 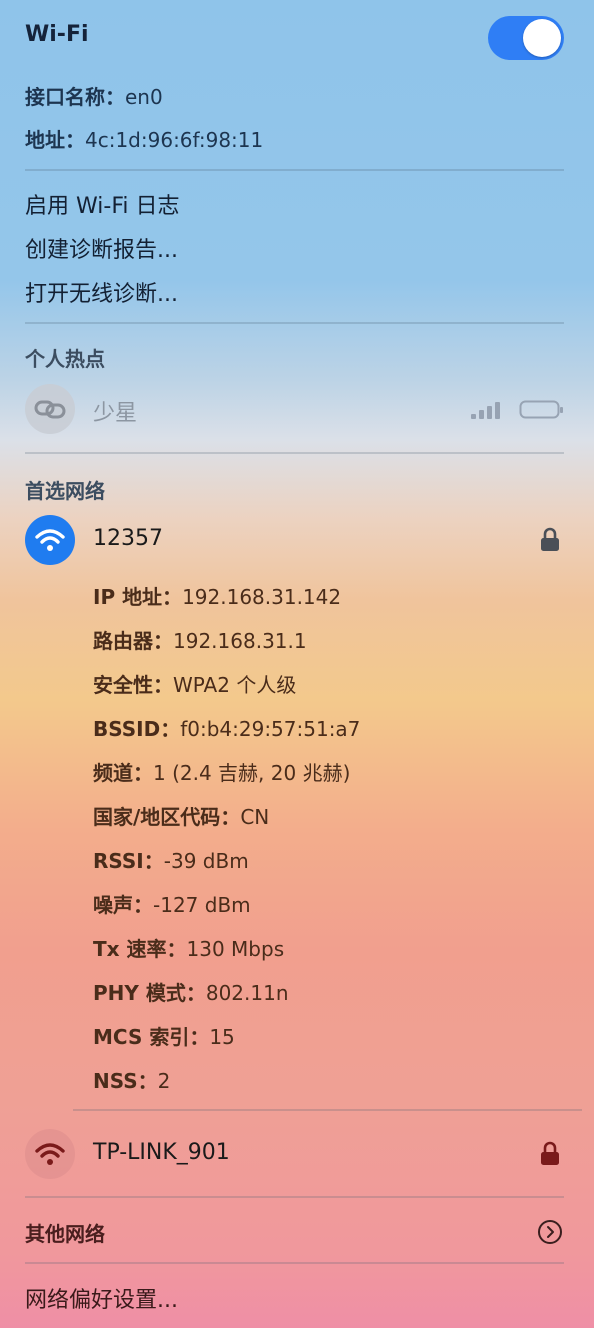 What do you see at coordinates (167, 817) in the screenshot?
I see `detail-label: 国家/地区代码：` at bounding box center [167, 817].